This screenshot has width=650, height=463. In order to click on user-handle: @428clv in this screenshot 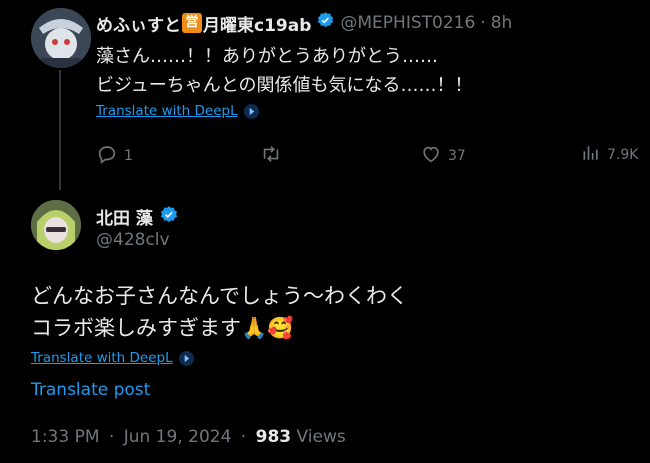, I will do `click(133, 240)`.